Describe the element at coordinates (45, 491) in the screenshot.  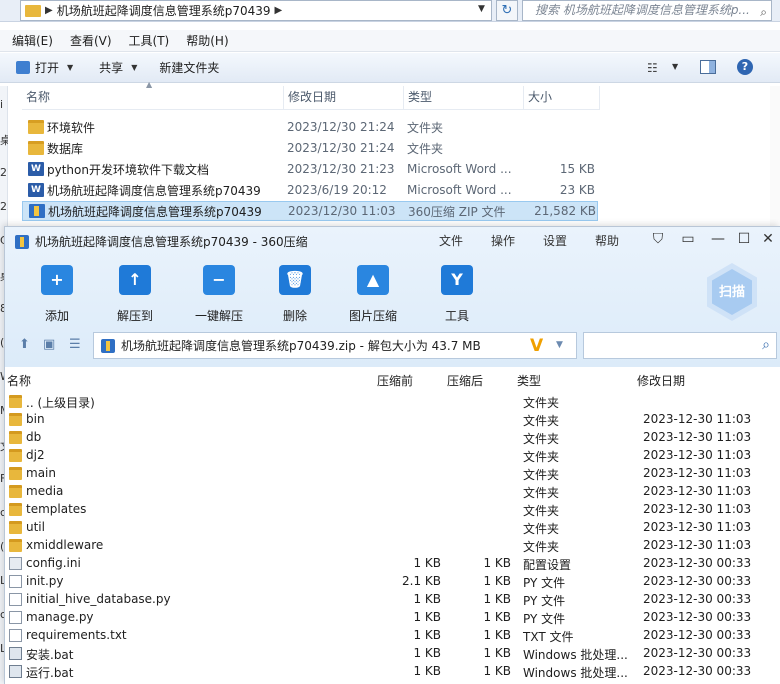
I see `zip-row-name: media` at that location.